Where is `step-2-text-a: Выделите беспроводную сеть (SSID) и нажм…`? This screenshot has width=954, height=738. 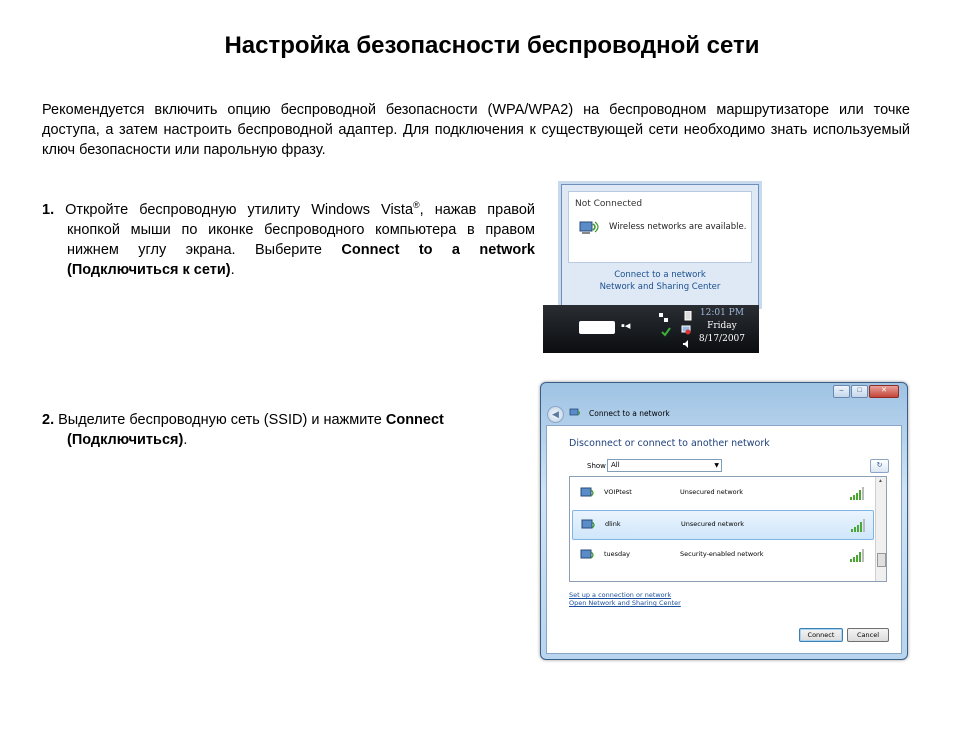
step-2-text-a: Выделите беспроводную сеть (SSID) и нажм… is located at coordinates (220, 420).